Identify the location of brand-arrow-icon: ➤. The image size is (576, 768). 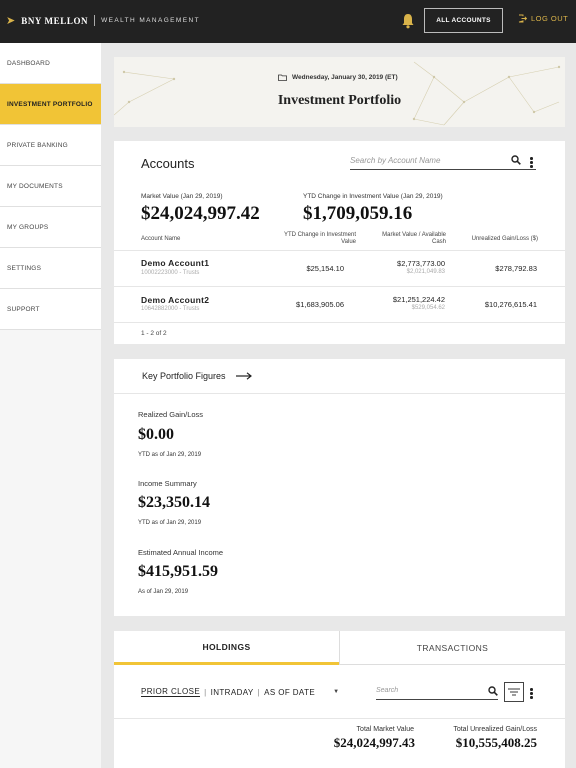
(11, 21).